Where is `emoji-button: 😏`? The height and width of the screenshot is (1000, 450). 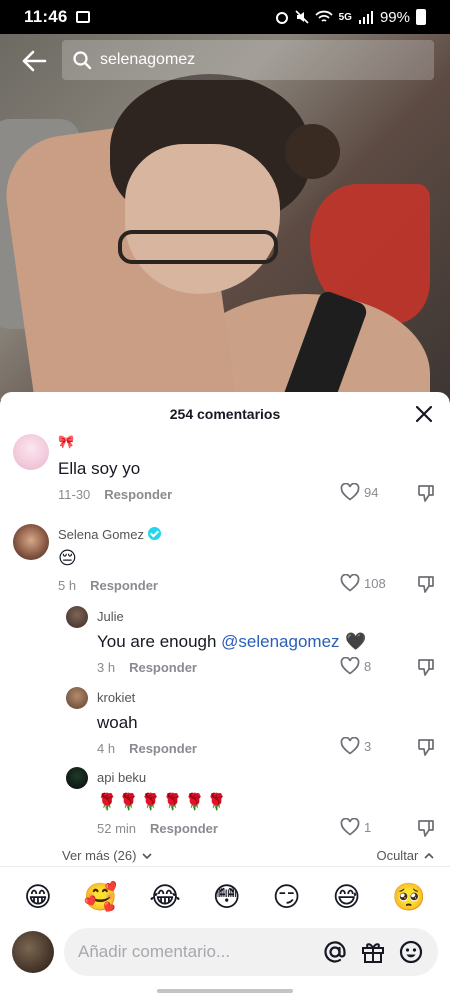 emoji-button: 😏 is located at coordinates (287, 897).